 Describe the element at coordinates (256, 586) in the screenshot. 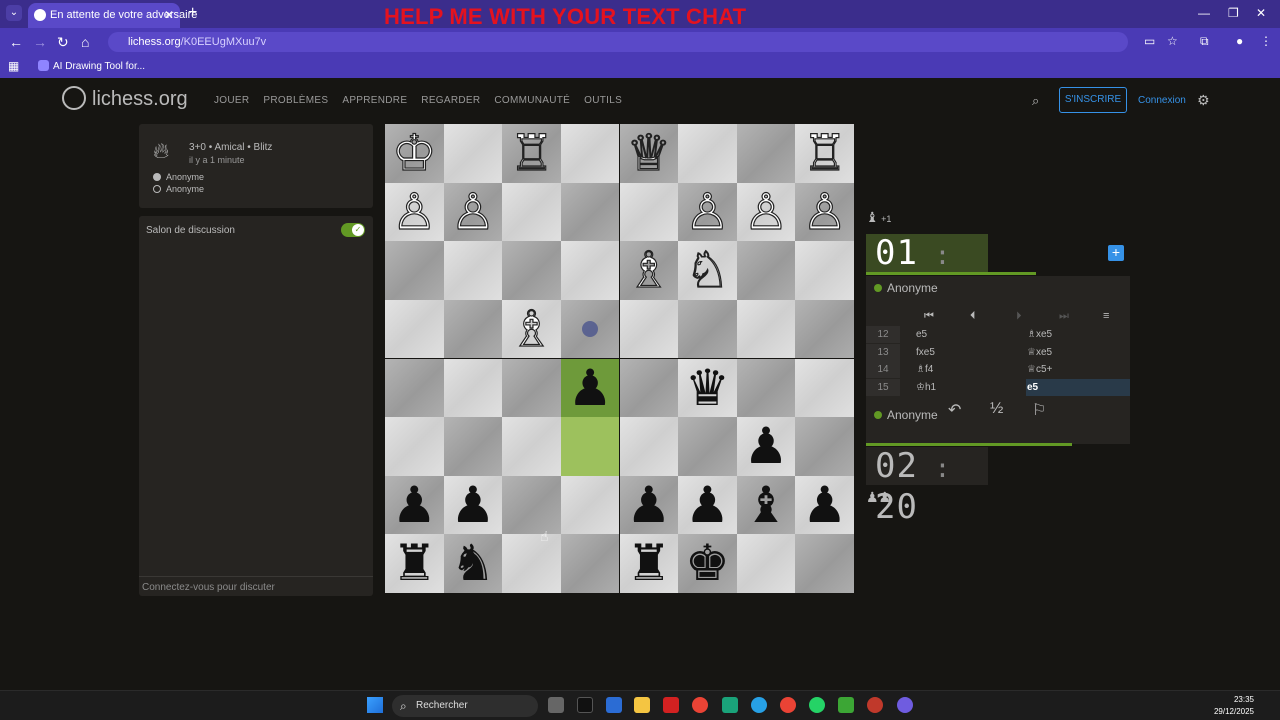

I see `chat-input: Connectez-vous pour discuter` at that location.